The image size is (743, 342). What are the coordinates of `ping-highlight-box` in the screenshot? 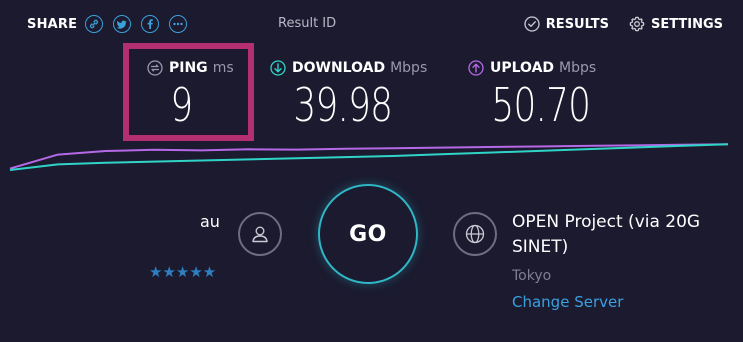 It's located at (188, 92).